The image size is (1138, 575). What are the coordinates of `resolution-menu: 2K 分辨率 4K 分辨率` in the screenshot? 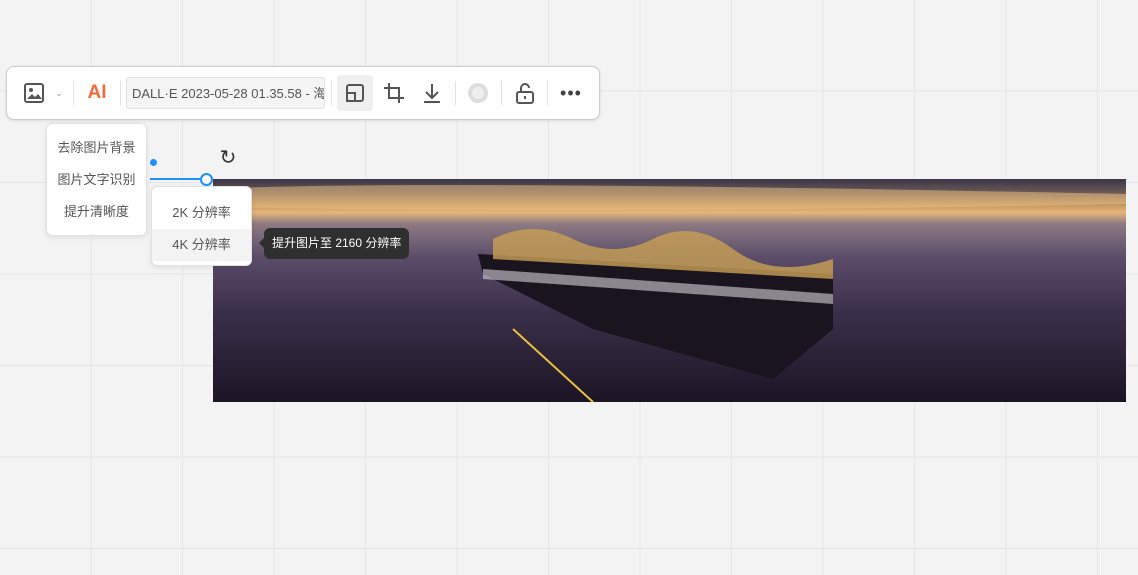 It's located at (201, 226).